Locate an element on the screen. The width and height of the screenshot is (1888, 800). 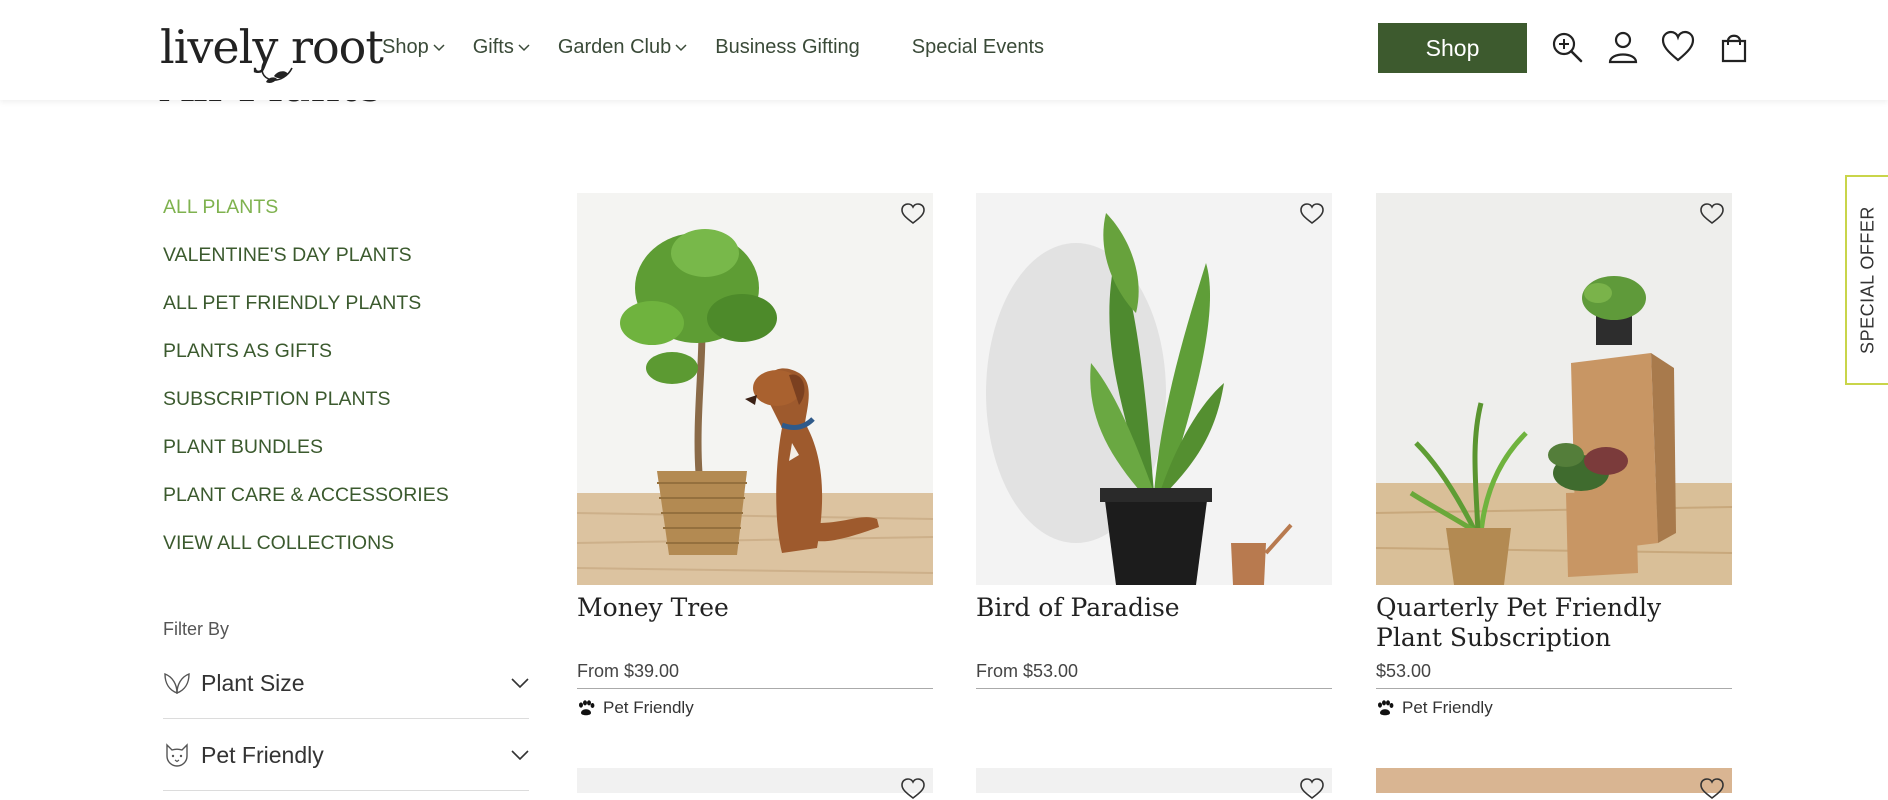
product-price: $53.00 is located at coordinates (1554, 675).